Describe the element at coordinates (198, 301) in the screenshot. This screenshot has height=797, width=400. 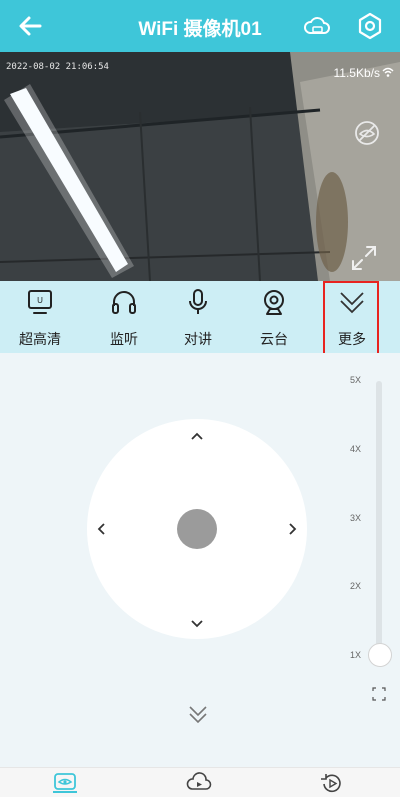
I see `microphone-icon` at that location.